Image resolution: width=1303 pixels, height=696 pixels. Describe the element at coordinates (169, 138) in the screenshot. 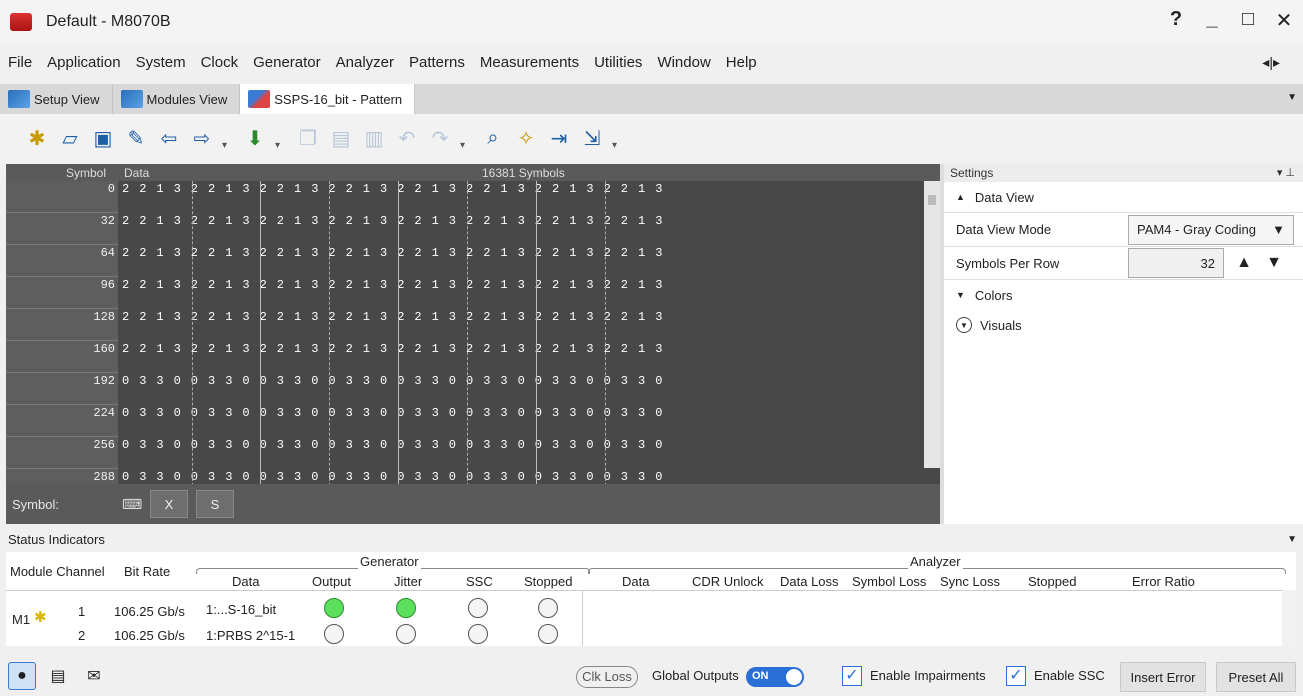

I see `import-icon: ⇦` at that location.